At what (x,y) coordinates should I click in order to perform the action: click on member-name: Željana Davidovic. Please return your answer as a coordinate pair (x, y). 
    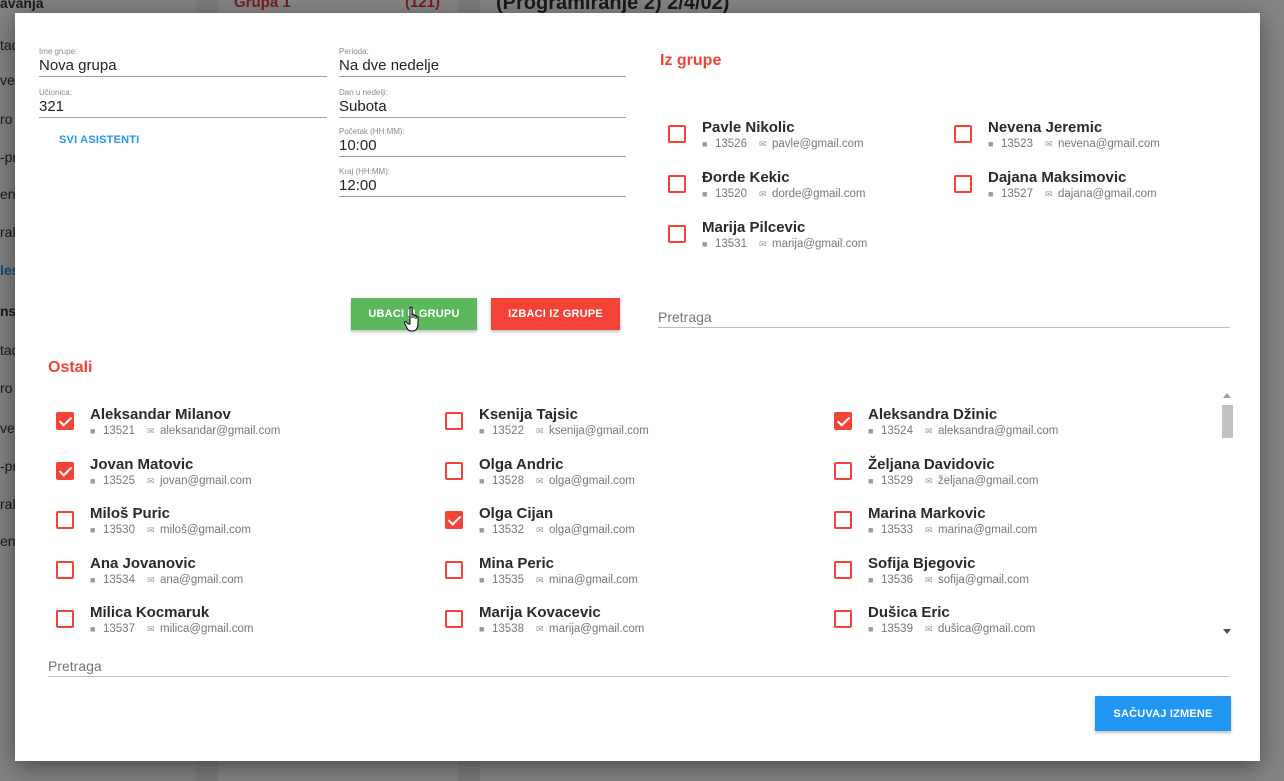
    Looking at the image, I should click on (931, 464).